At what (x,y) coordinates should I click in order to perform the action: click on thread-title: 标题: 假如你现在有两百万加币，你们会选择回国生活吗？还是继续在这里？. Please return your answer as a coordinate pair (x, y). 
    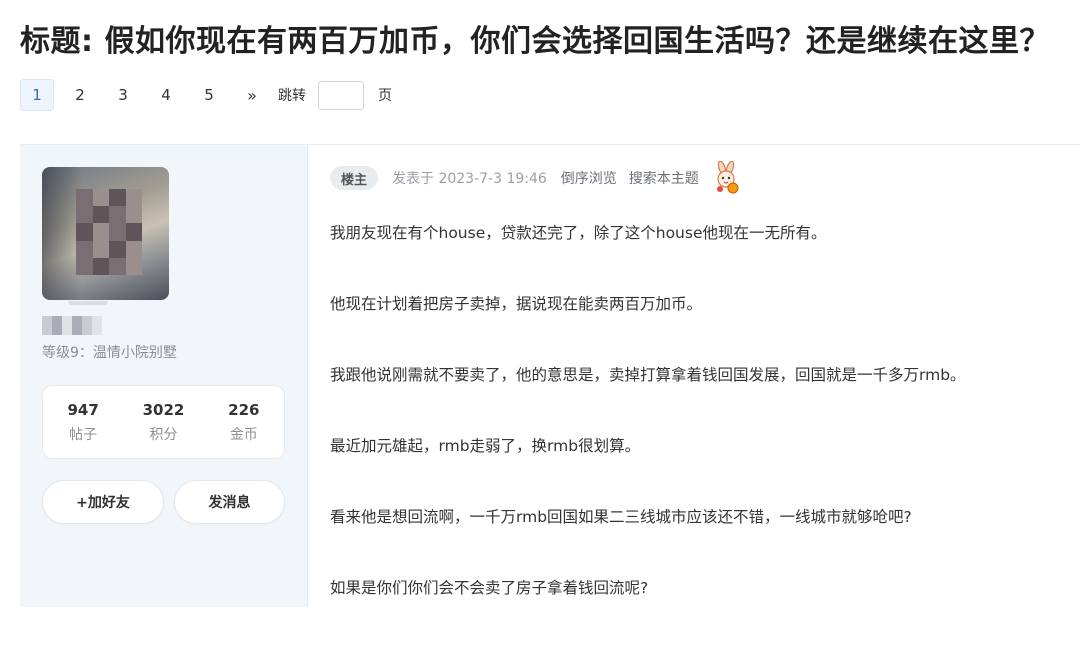
    Looking at the image, I should click on (535, 41).